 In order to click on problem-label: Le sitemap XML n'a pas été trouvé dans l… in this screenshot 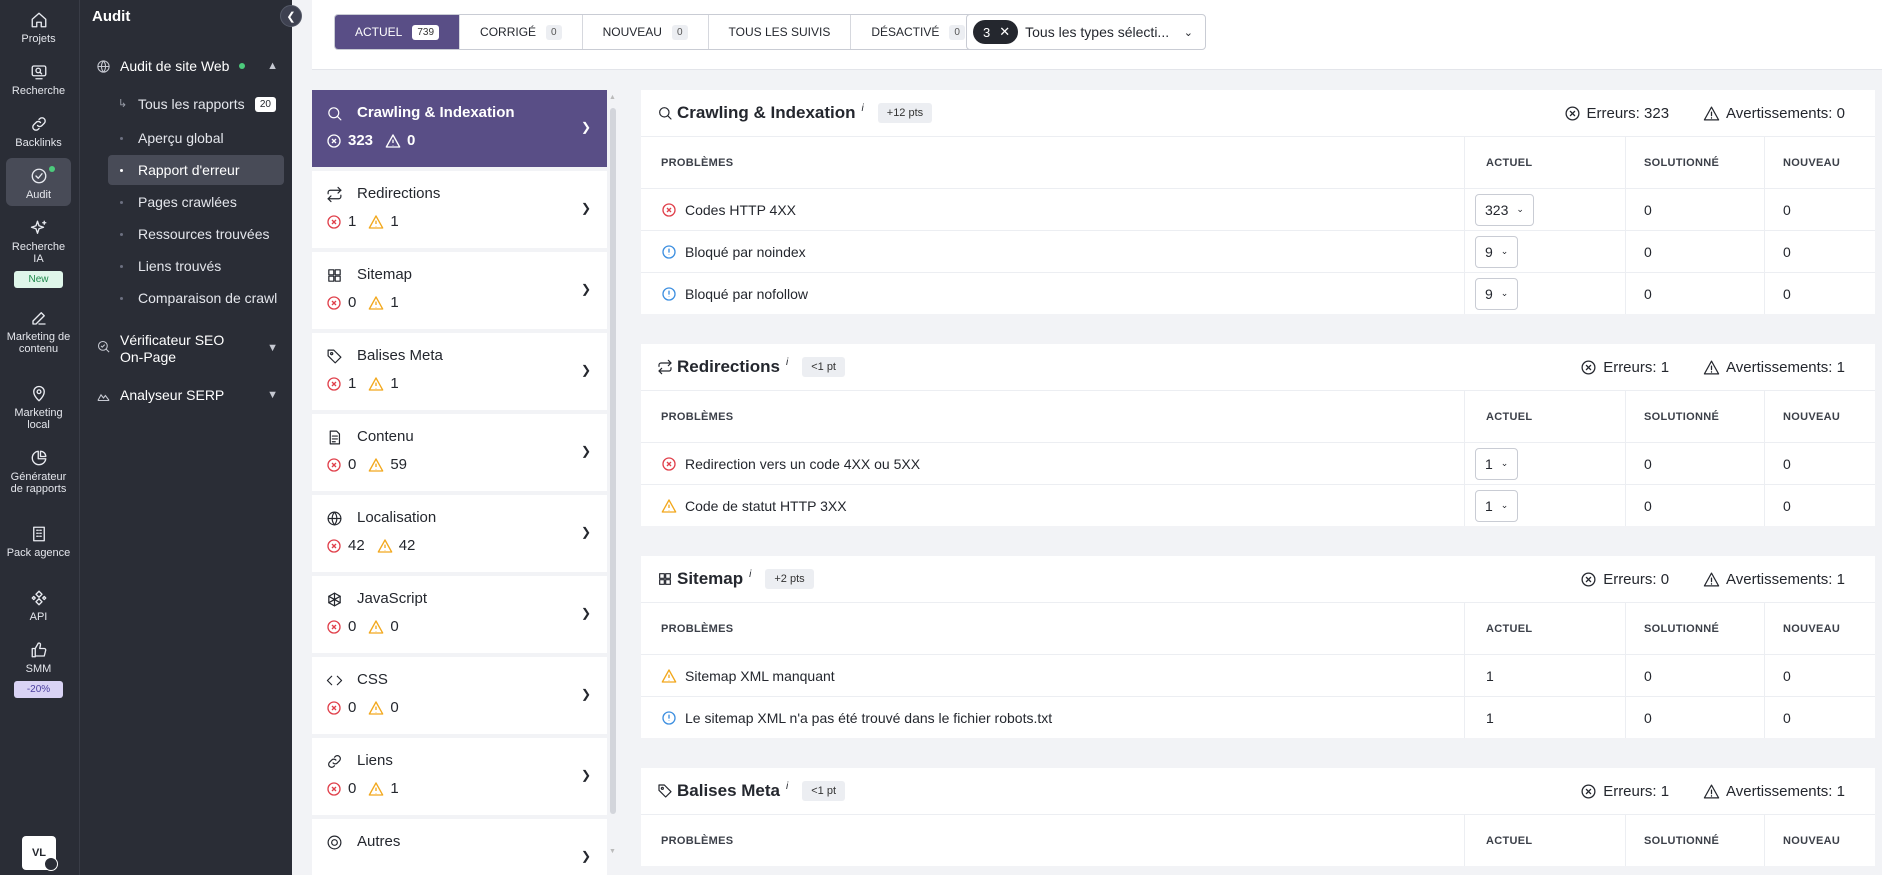, I will do `click(868, 718)`.